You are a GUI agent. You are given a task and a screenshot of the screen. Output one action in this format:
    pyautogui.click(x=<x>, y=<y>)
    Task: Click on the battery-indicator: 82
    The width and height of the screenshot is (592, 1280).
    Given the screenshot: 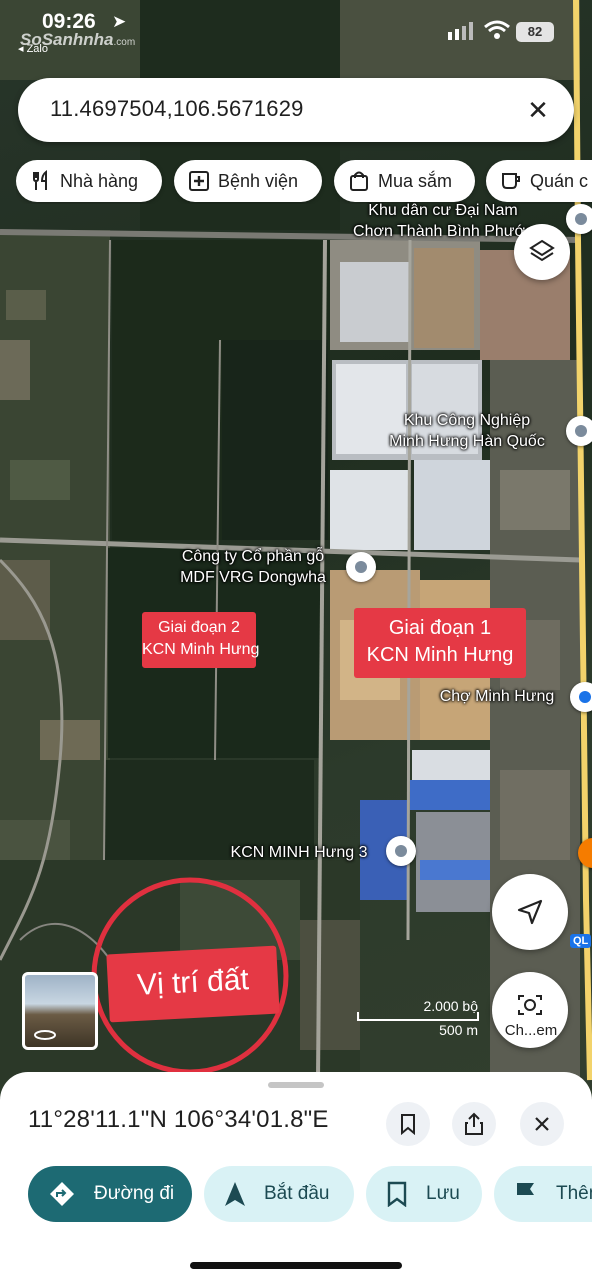 What is the action you would take?
    pyautogui.click(x=535, y=32)
    